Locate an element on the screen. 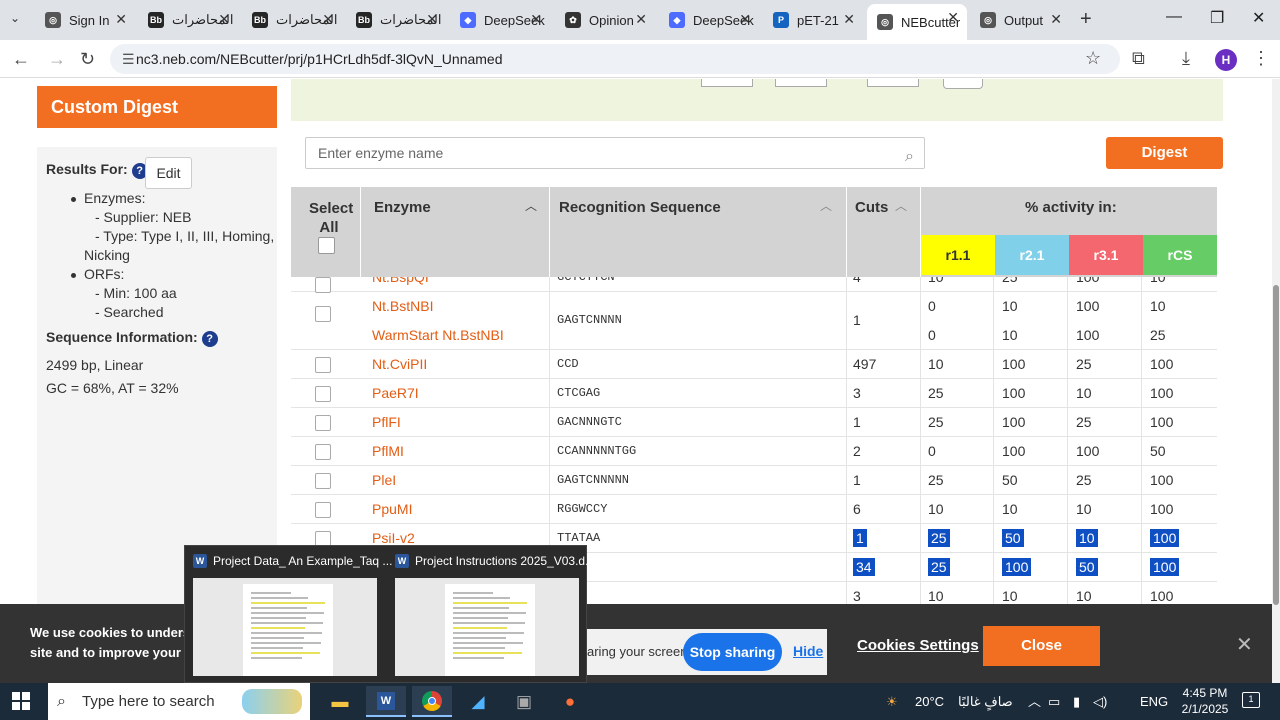 This screenshot has height=720, width=1280. edit-button: Edit is located at coordinates (168, 173).